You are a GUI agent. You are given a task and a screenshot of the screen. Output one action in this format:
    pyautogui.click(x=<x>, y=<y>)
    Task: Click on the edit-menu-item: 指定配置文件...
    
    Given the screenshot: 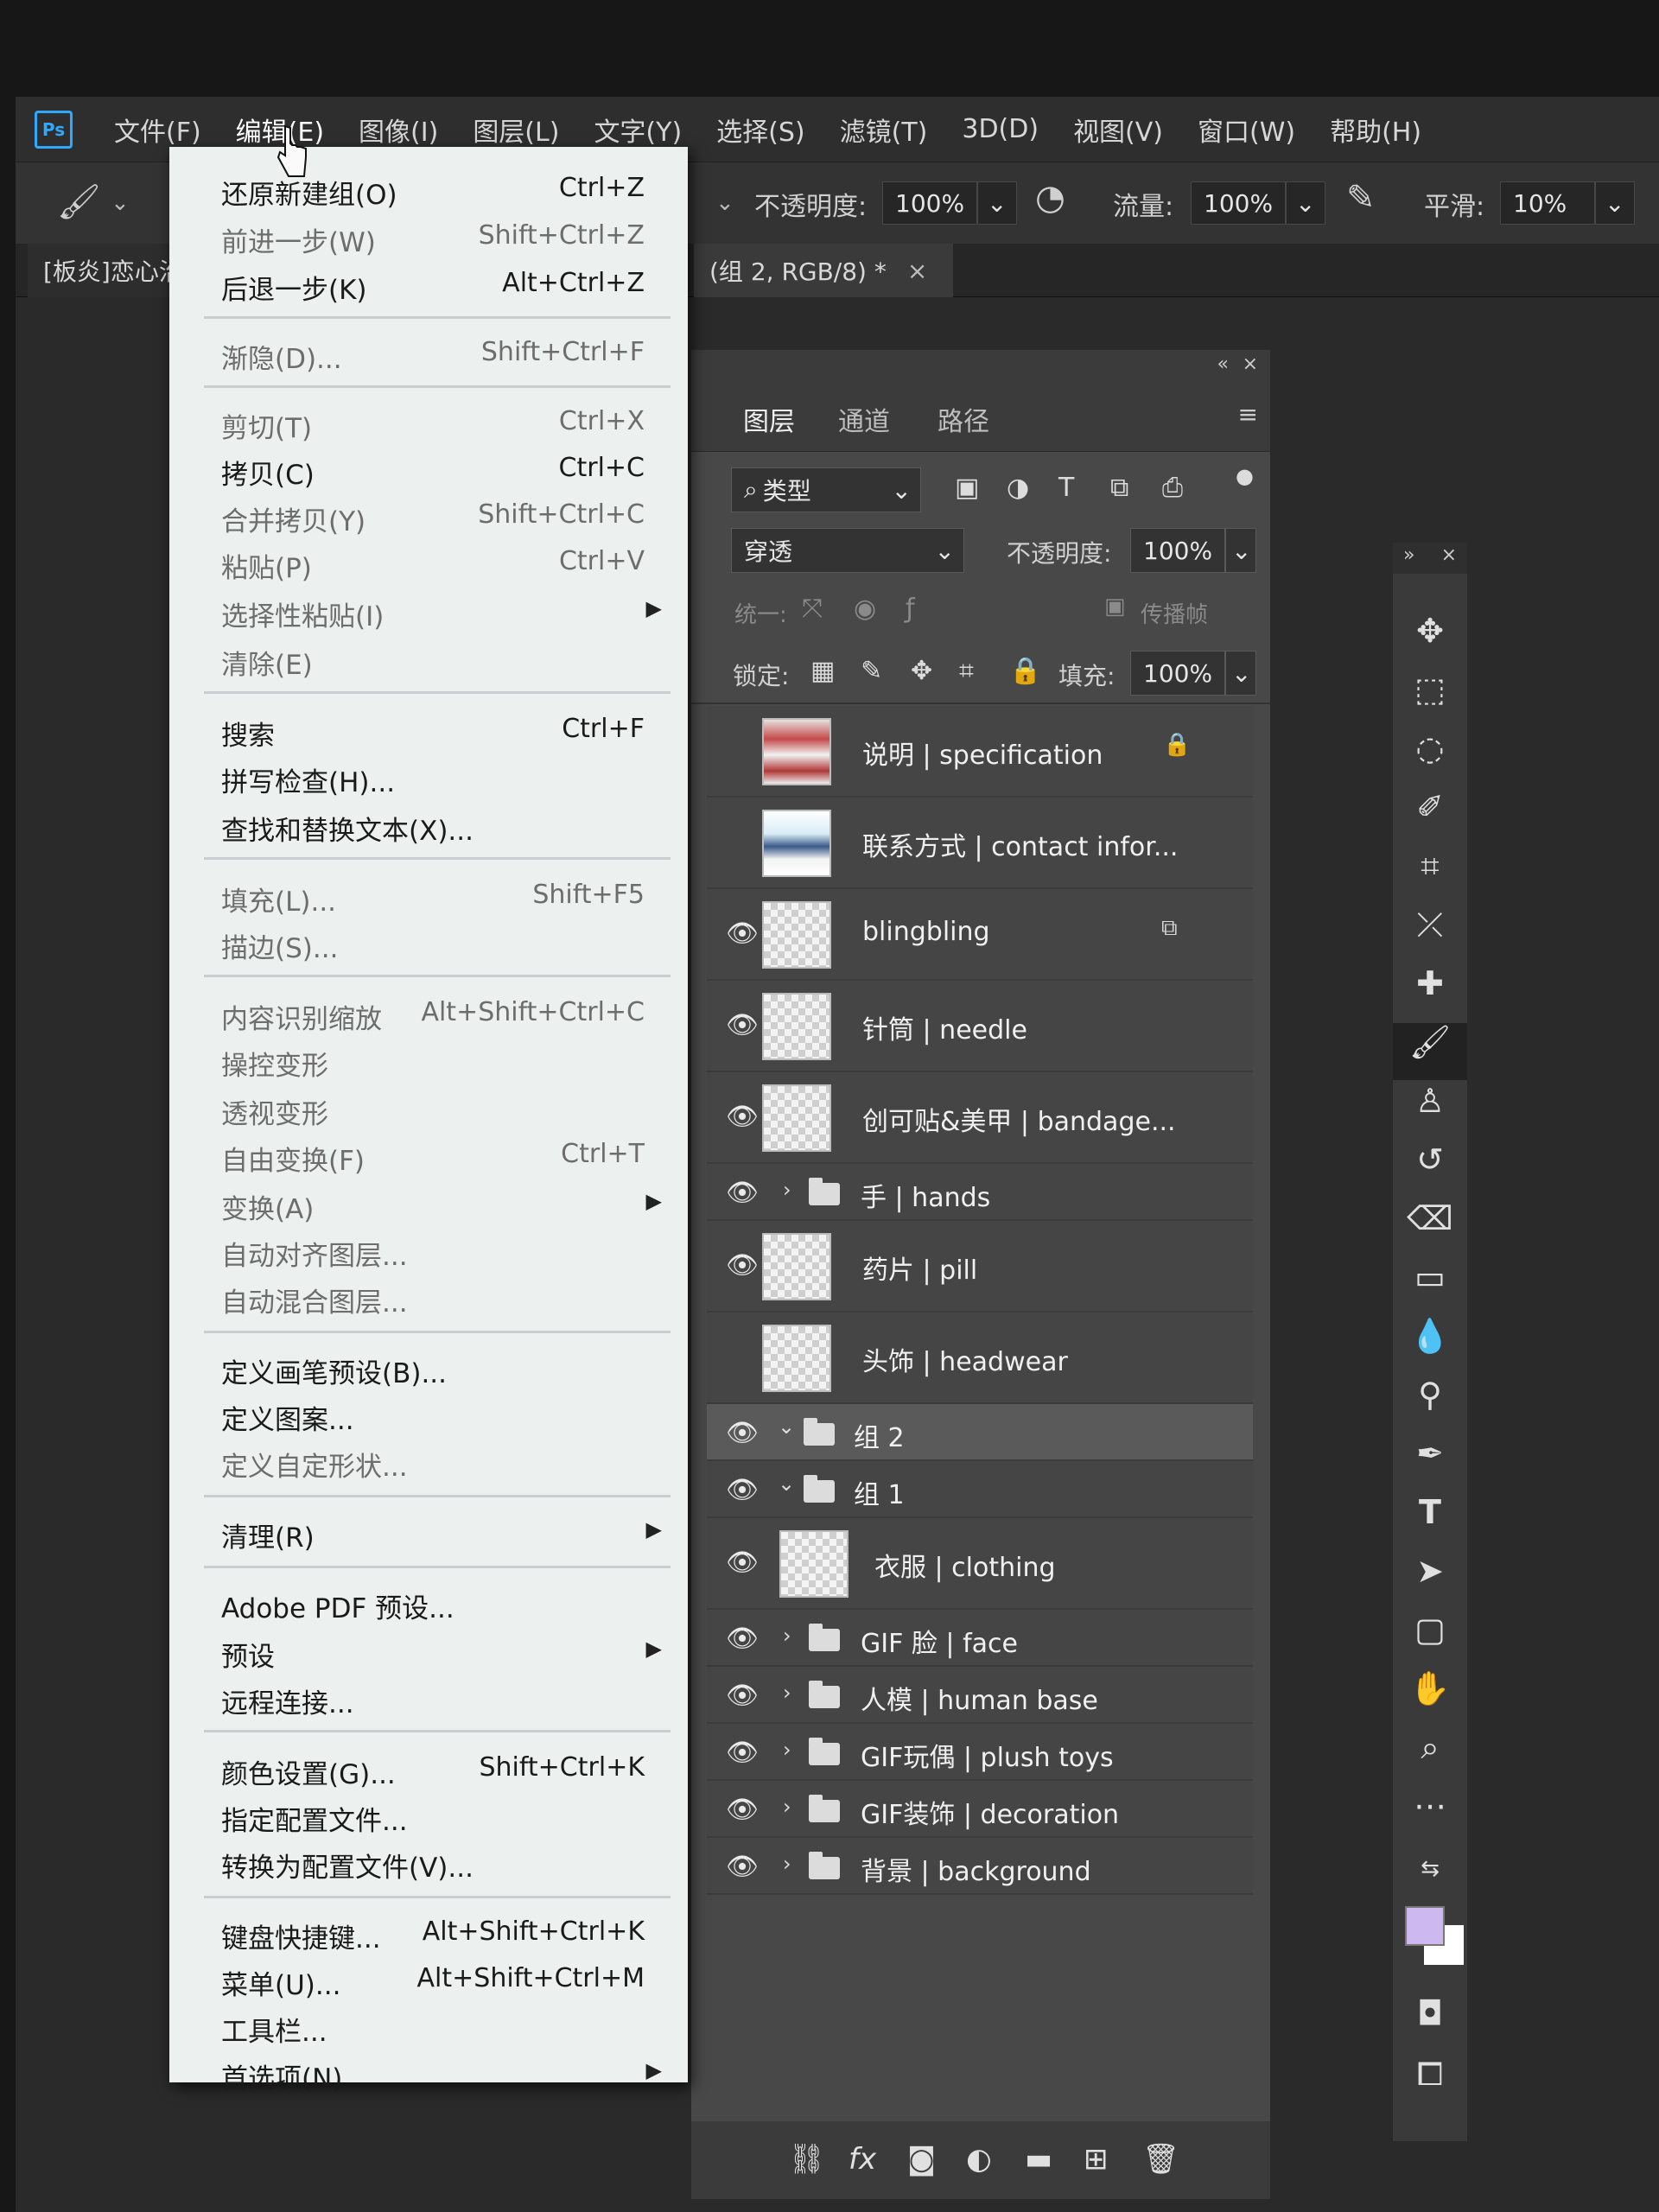 What is the action you would take?
    pyautogui.click(x=428, y=1815)
    